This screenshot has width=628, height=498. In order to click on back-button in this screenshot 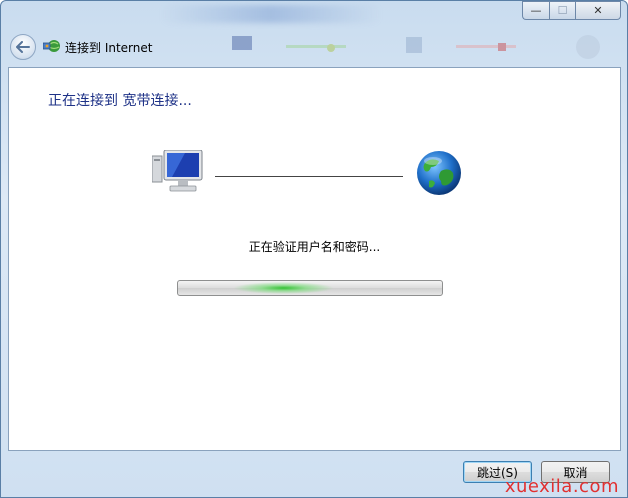, I will do `click(23, 47)`.